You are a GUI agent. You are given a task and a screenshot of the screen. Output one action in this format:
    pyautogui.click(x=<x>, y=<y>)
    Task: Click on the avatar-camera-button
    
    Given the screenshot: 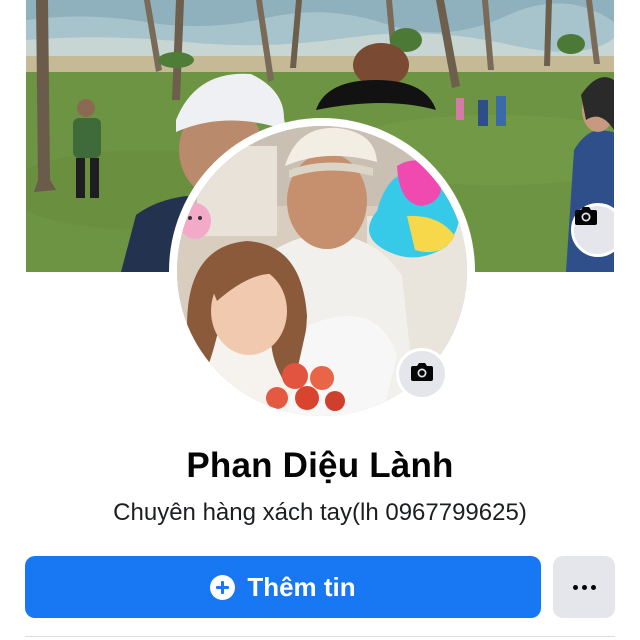 What is the action you would take?
    pyautogui.click(x=422, y=374)
    